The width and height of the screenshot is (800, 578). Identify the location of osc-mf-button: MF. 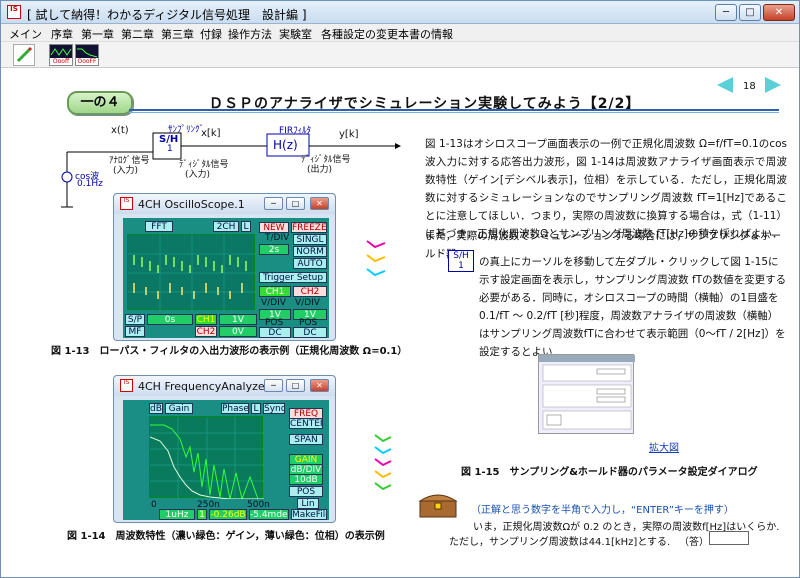
(135, 331).